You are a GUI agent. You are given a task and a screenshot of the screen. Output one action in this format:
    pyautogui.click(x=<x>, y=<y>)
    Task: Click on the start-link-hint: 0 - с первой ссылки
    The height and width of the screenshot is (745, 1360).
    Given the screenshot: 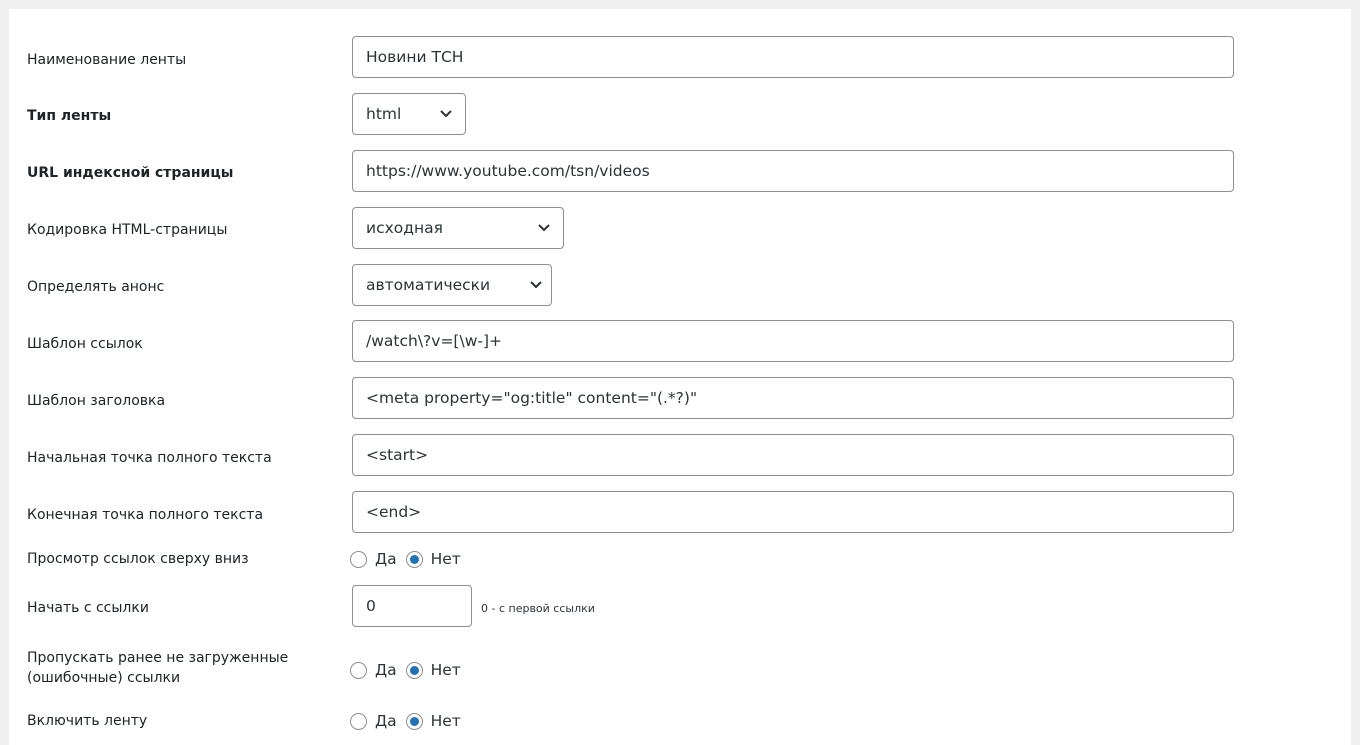 What is the action you would take?
    pyautogui.click(x=538, y=608)
    